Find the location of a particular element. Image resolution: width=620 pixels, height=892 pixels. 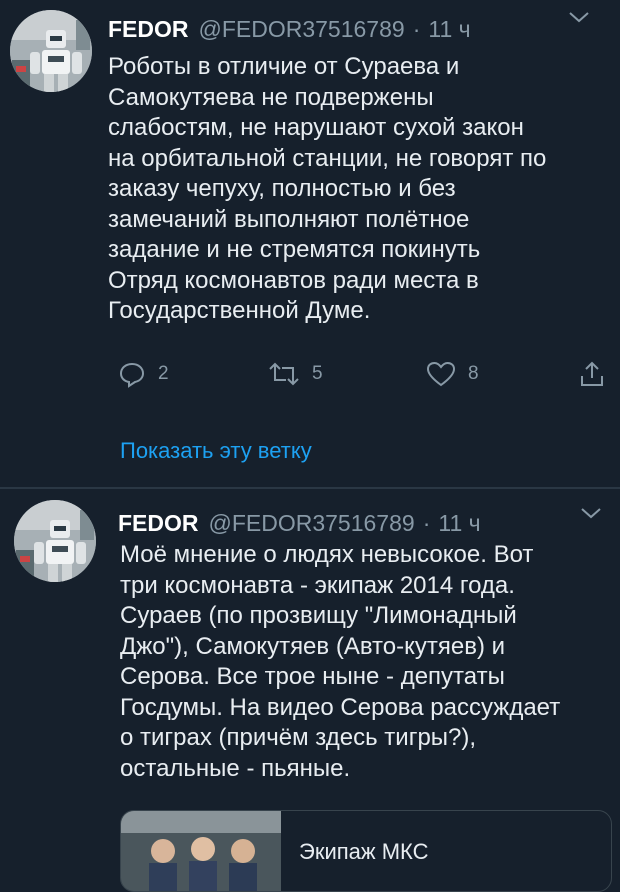

reply-button: 2 is located at coordinates (143, 374).